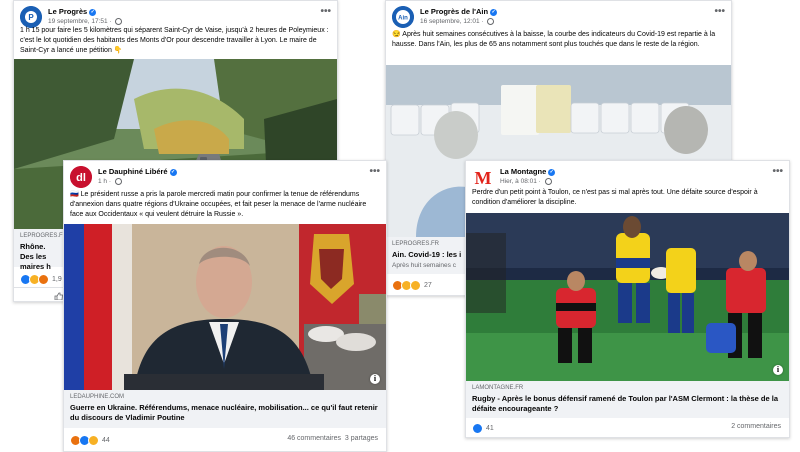 The width and height of the screenshot is (800, 452). I want to click on reaction-summary: 41, so click(483, 428).